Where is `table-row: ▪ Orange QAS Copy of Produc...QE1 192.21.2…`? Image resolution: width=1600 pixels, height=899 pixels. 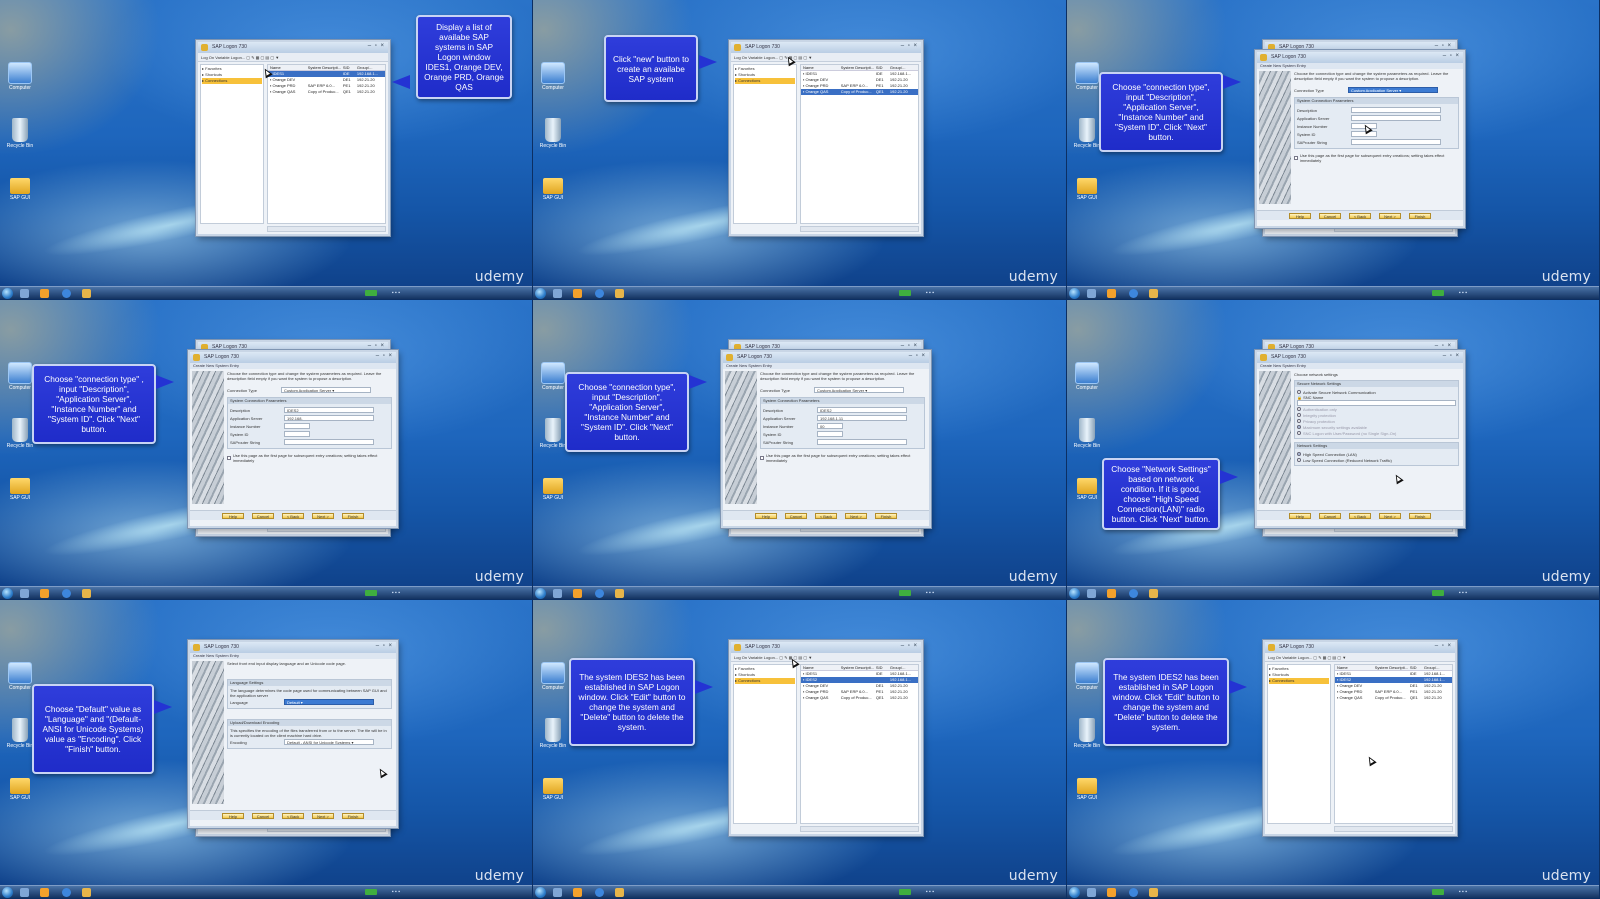 table-row: ▪ Orange QAS Copy of Produc...QE1 192.21.2… is located at coordinates (859, 698).